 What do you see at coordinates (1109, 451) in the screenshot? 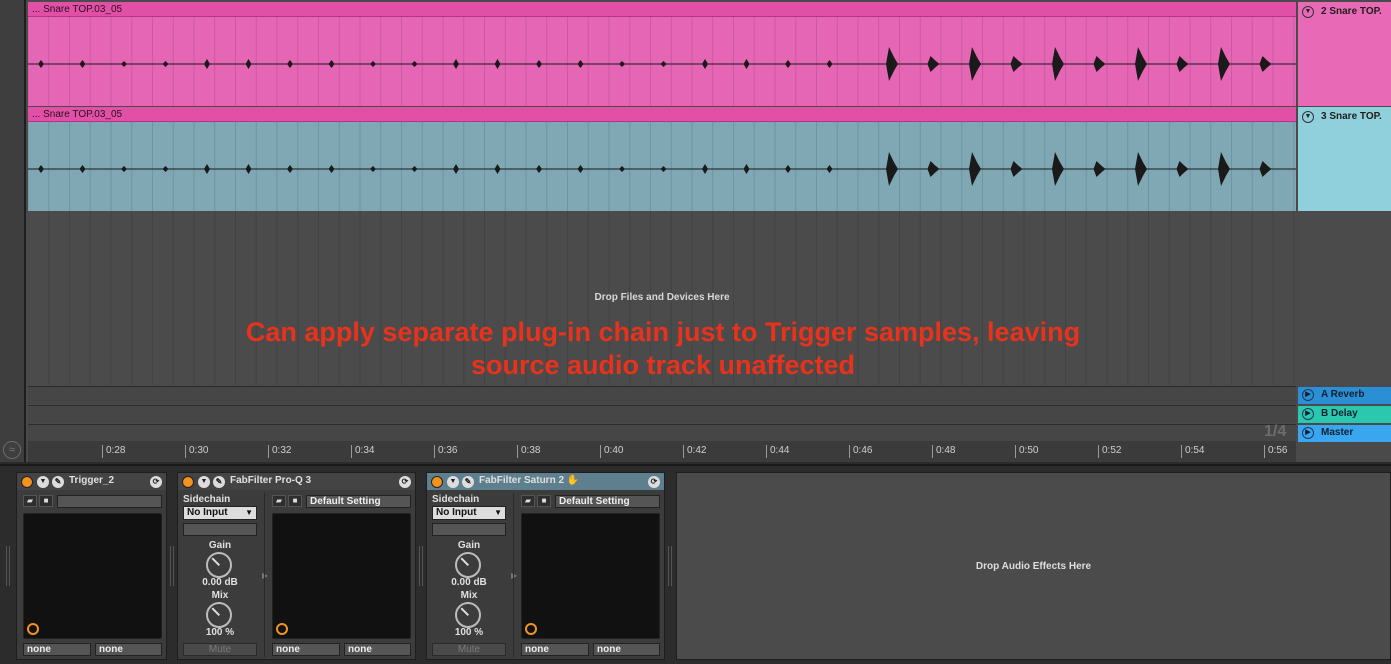
I see `ruler-tick-label: 0:52` at bounding box center [1109, 451].